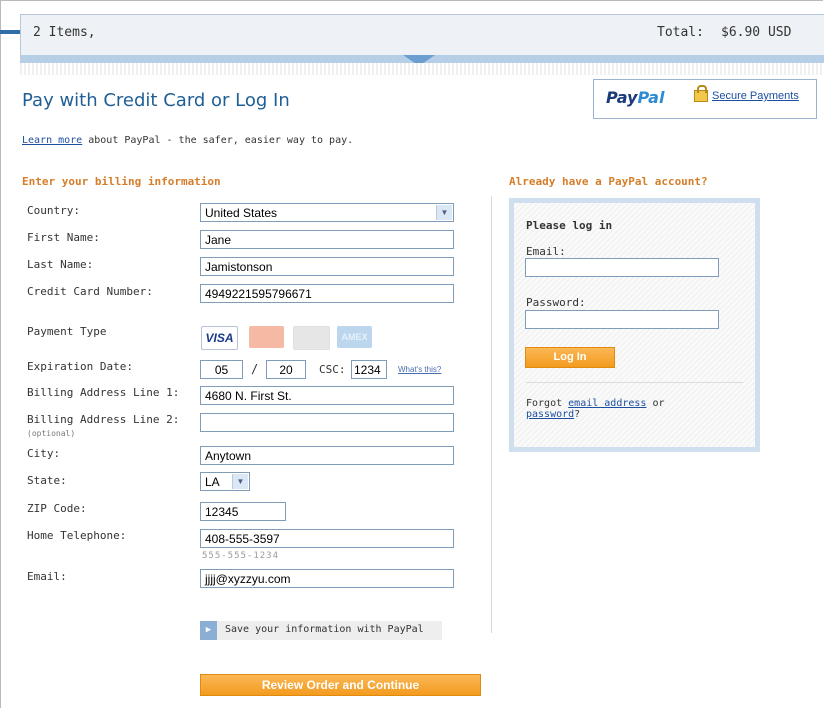 The width and height of the screenshot is (824, 709). I want to click on login-email-label: Email:, so click(546, 251).